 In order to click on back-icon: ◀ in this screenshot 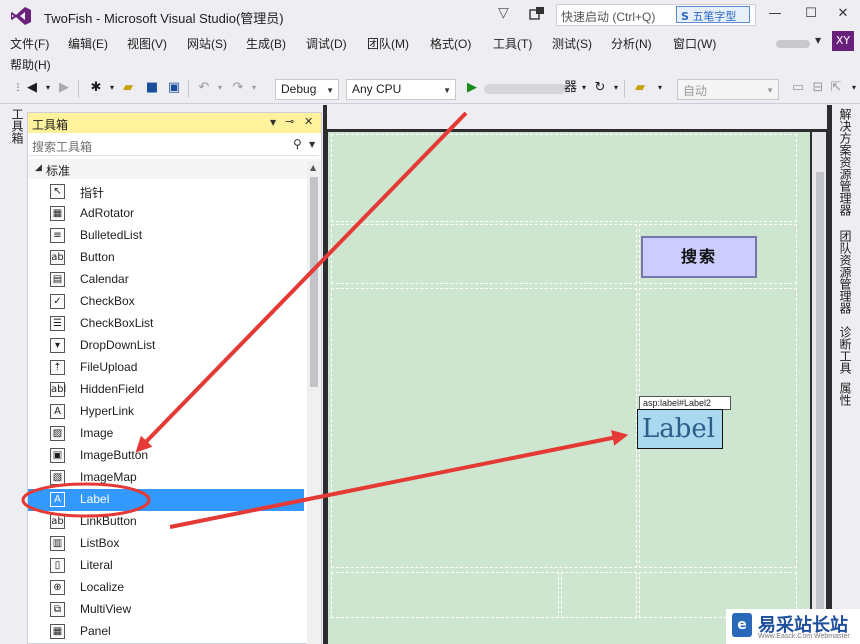, I will do `click(32, 88)`.